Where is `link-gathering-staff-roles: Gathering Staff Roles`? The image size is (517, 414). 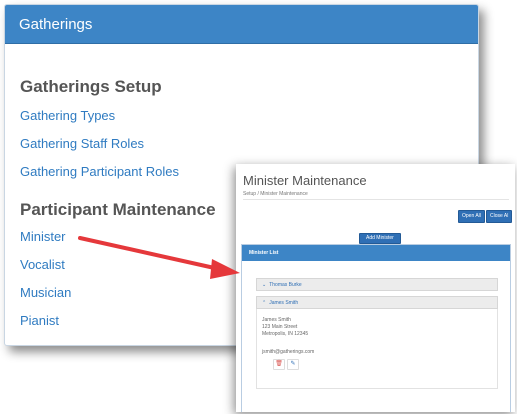
link-gathering-staff-roles: Gathering Staff Roles is located at coordinates (82, 143).